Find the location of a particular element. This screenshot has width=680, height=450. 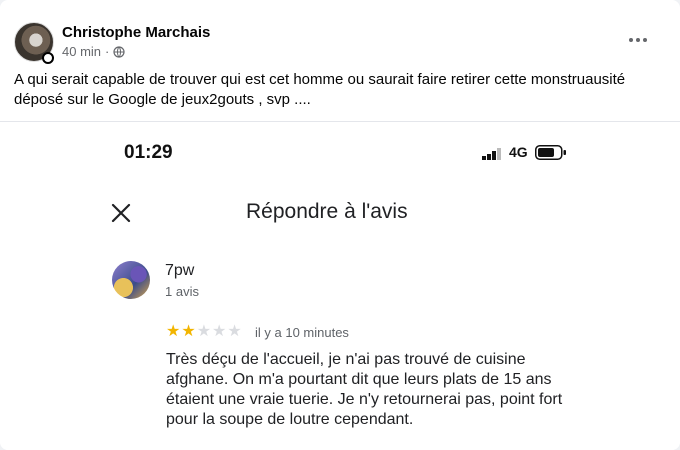

battery-icon is located at coordinates (550, 152).